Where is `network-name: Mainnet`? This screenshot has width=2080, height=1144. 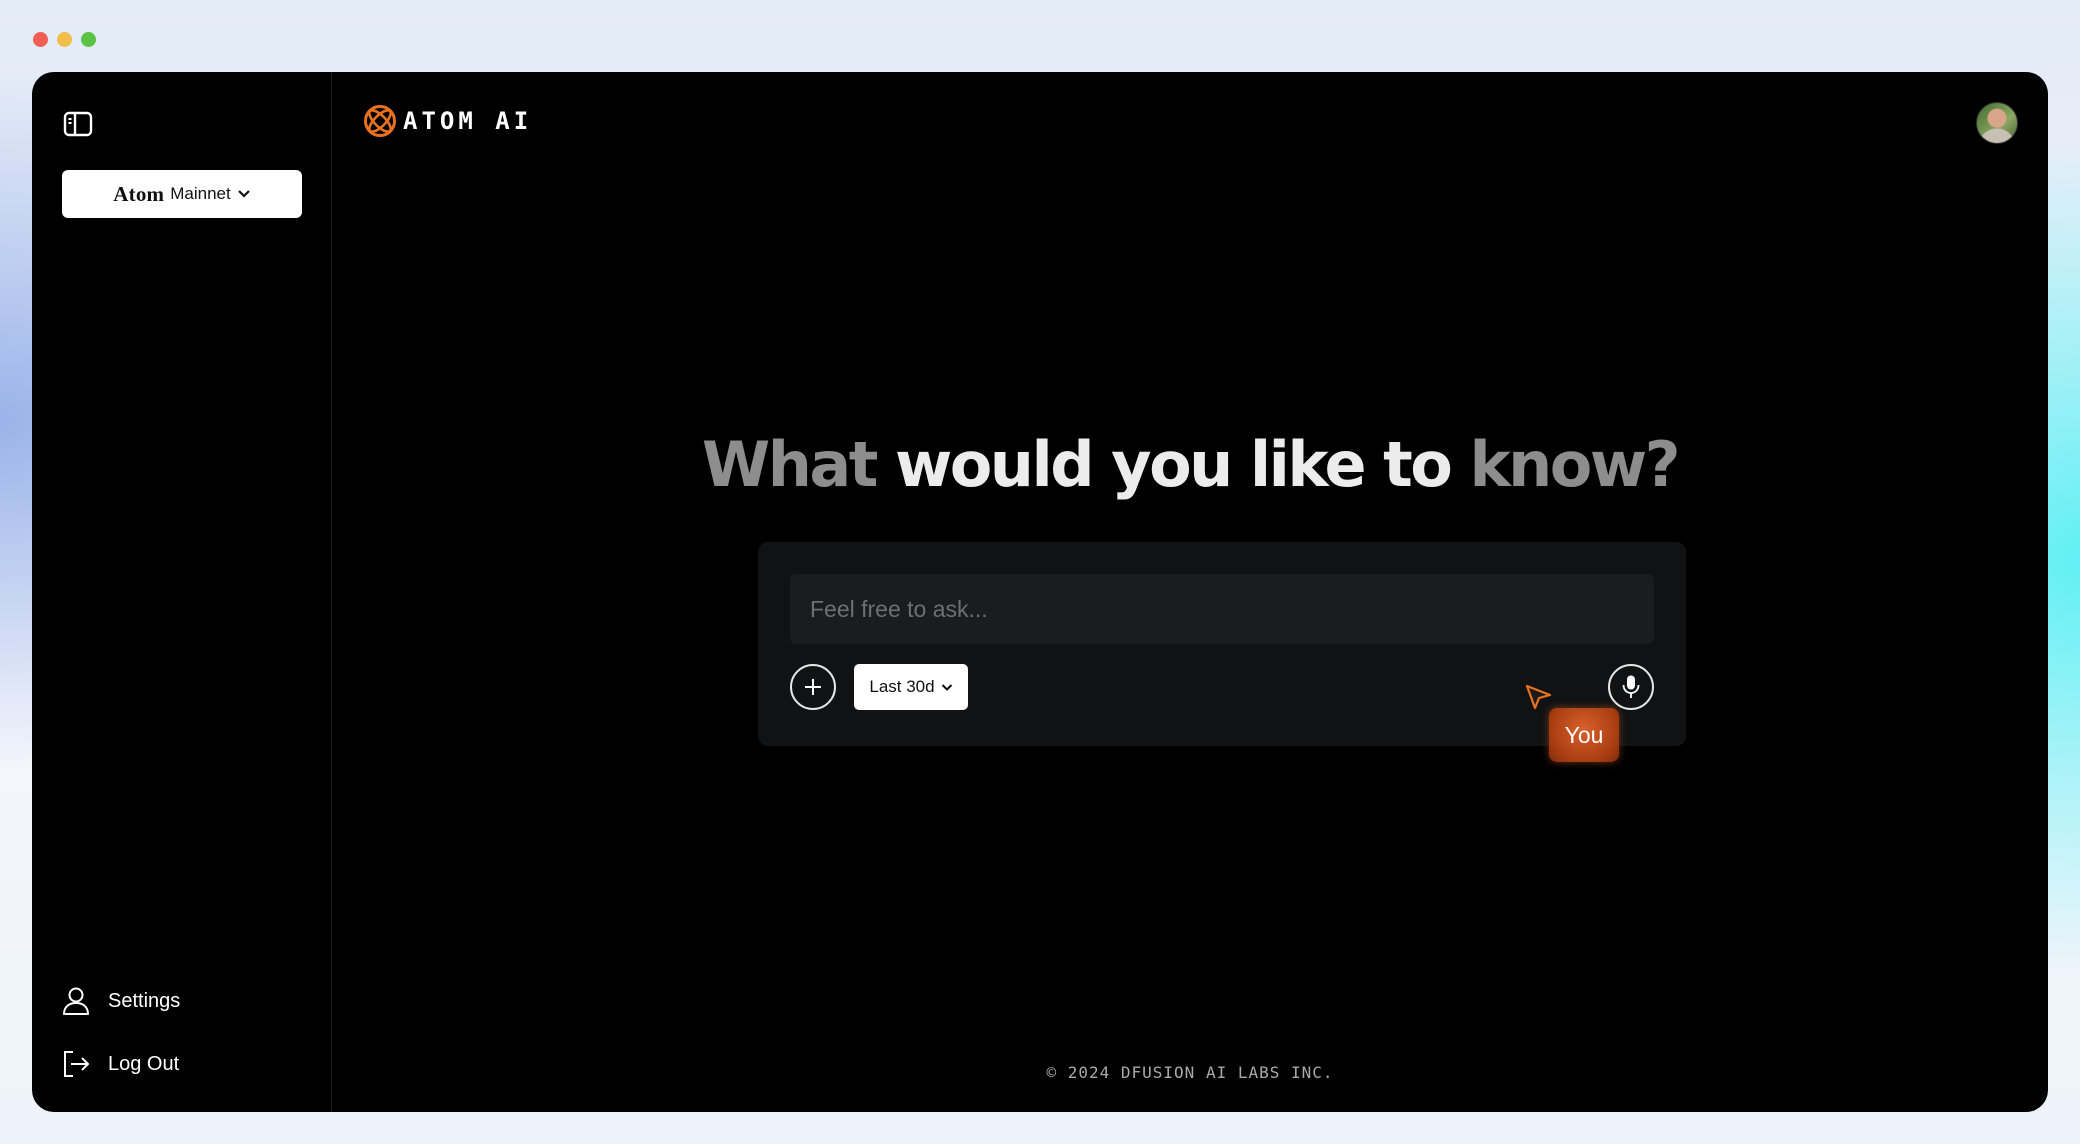 network-name: Mainnet is located at coordinates (200, 193).